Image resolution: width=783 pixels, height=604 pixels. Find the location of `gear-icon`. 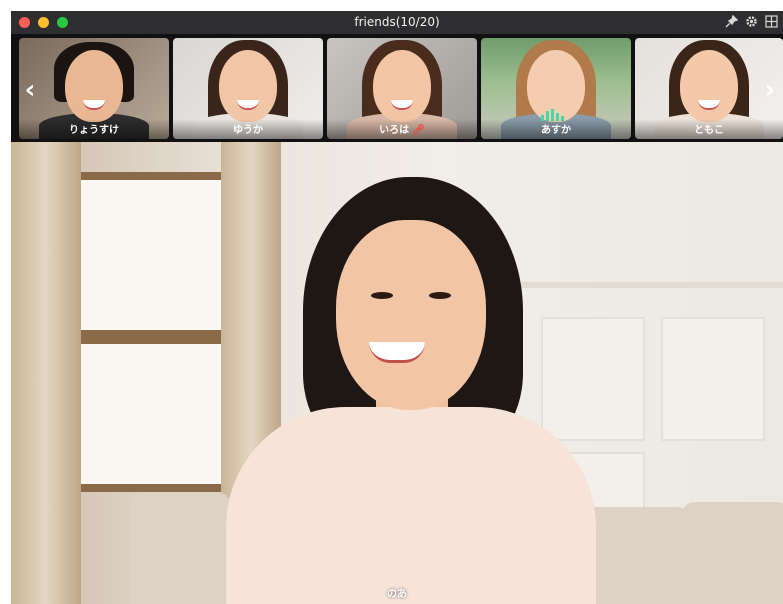

gear-icon is located at coordinates (751, 22).